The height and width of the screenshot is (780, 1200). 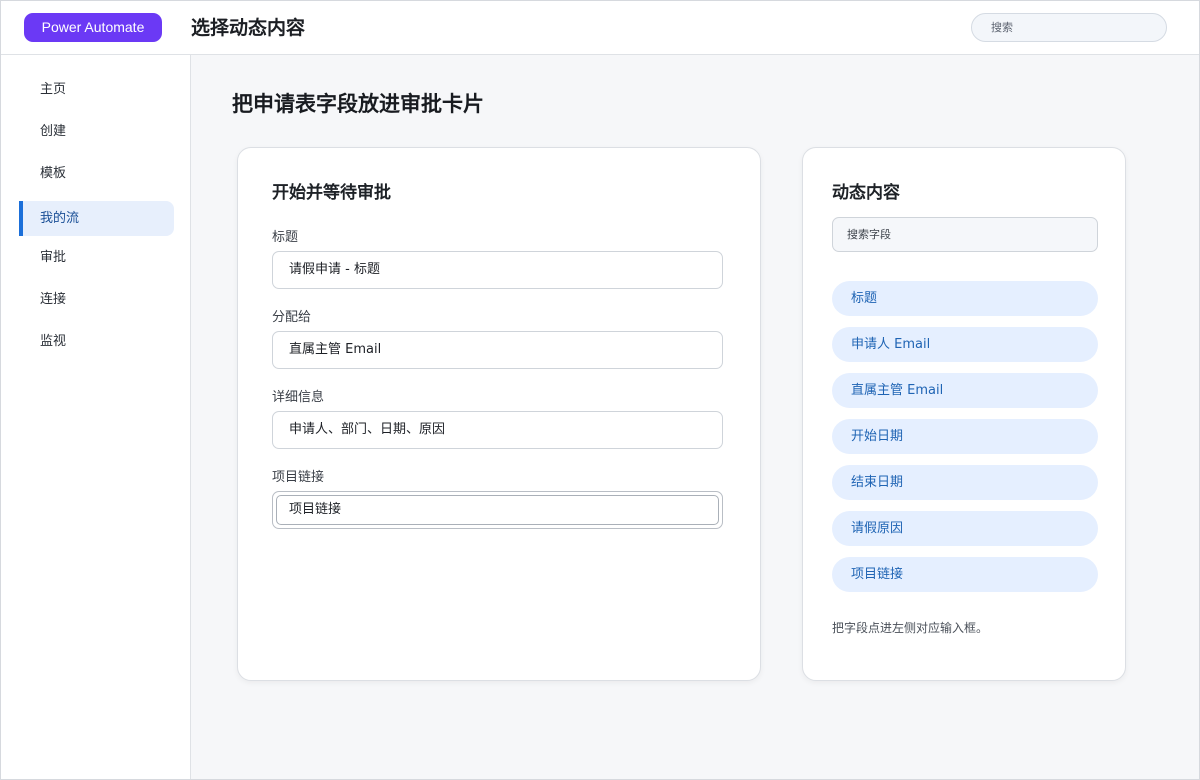 What do you see at coordinates (965, 234) in the screenshot?
I see `dynamic-content-search-input` at bounding box center [965, 234].